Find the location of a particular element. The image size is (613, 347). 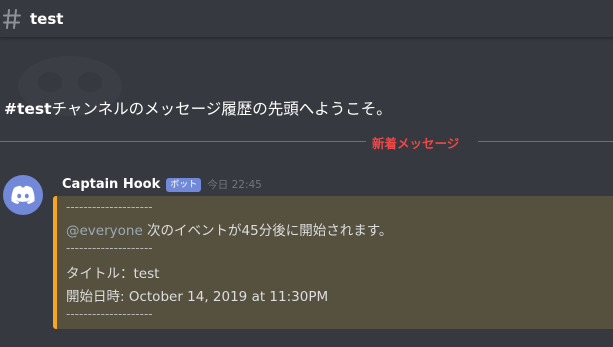

discord-logo-icon is located at coordinates (23, 194).